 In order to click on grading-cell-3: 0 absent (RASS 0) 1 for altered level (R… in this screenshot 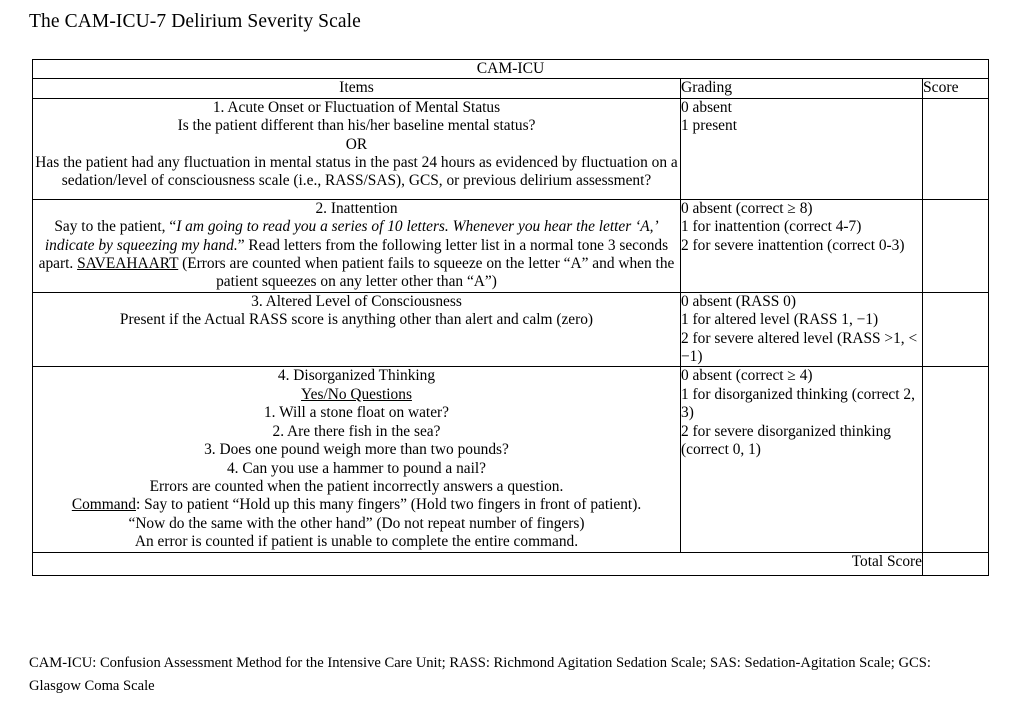, I will do `click(801, 329)`.